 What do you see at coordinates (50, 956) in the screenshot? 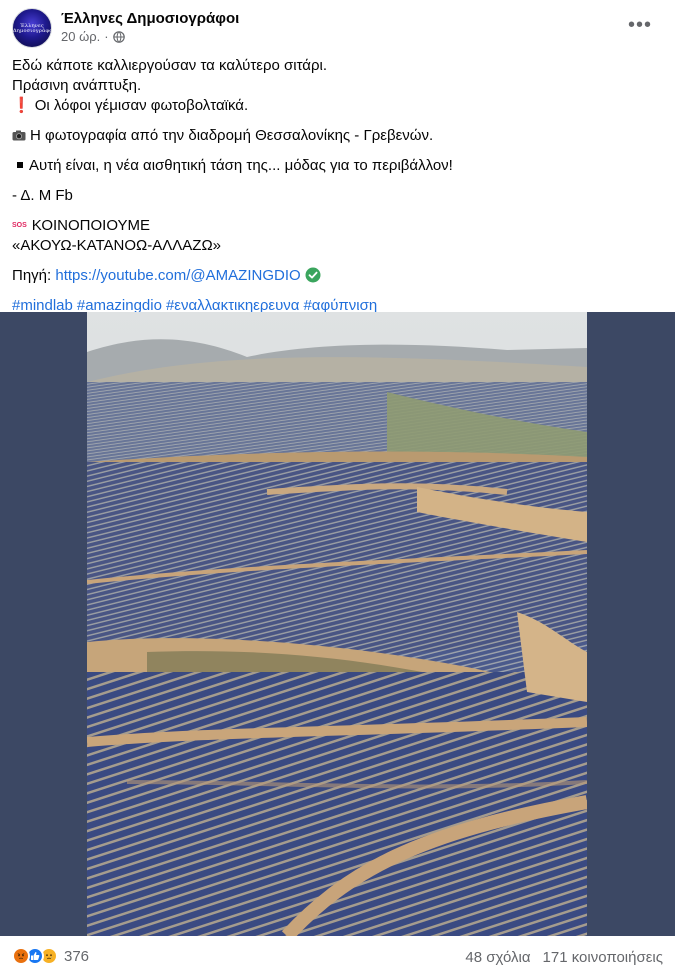
I see `reactions-summary: 376` at bounding box center [50, 956].